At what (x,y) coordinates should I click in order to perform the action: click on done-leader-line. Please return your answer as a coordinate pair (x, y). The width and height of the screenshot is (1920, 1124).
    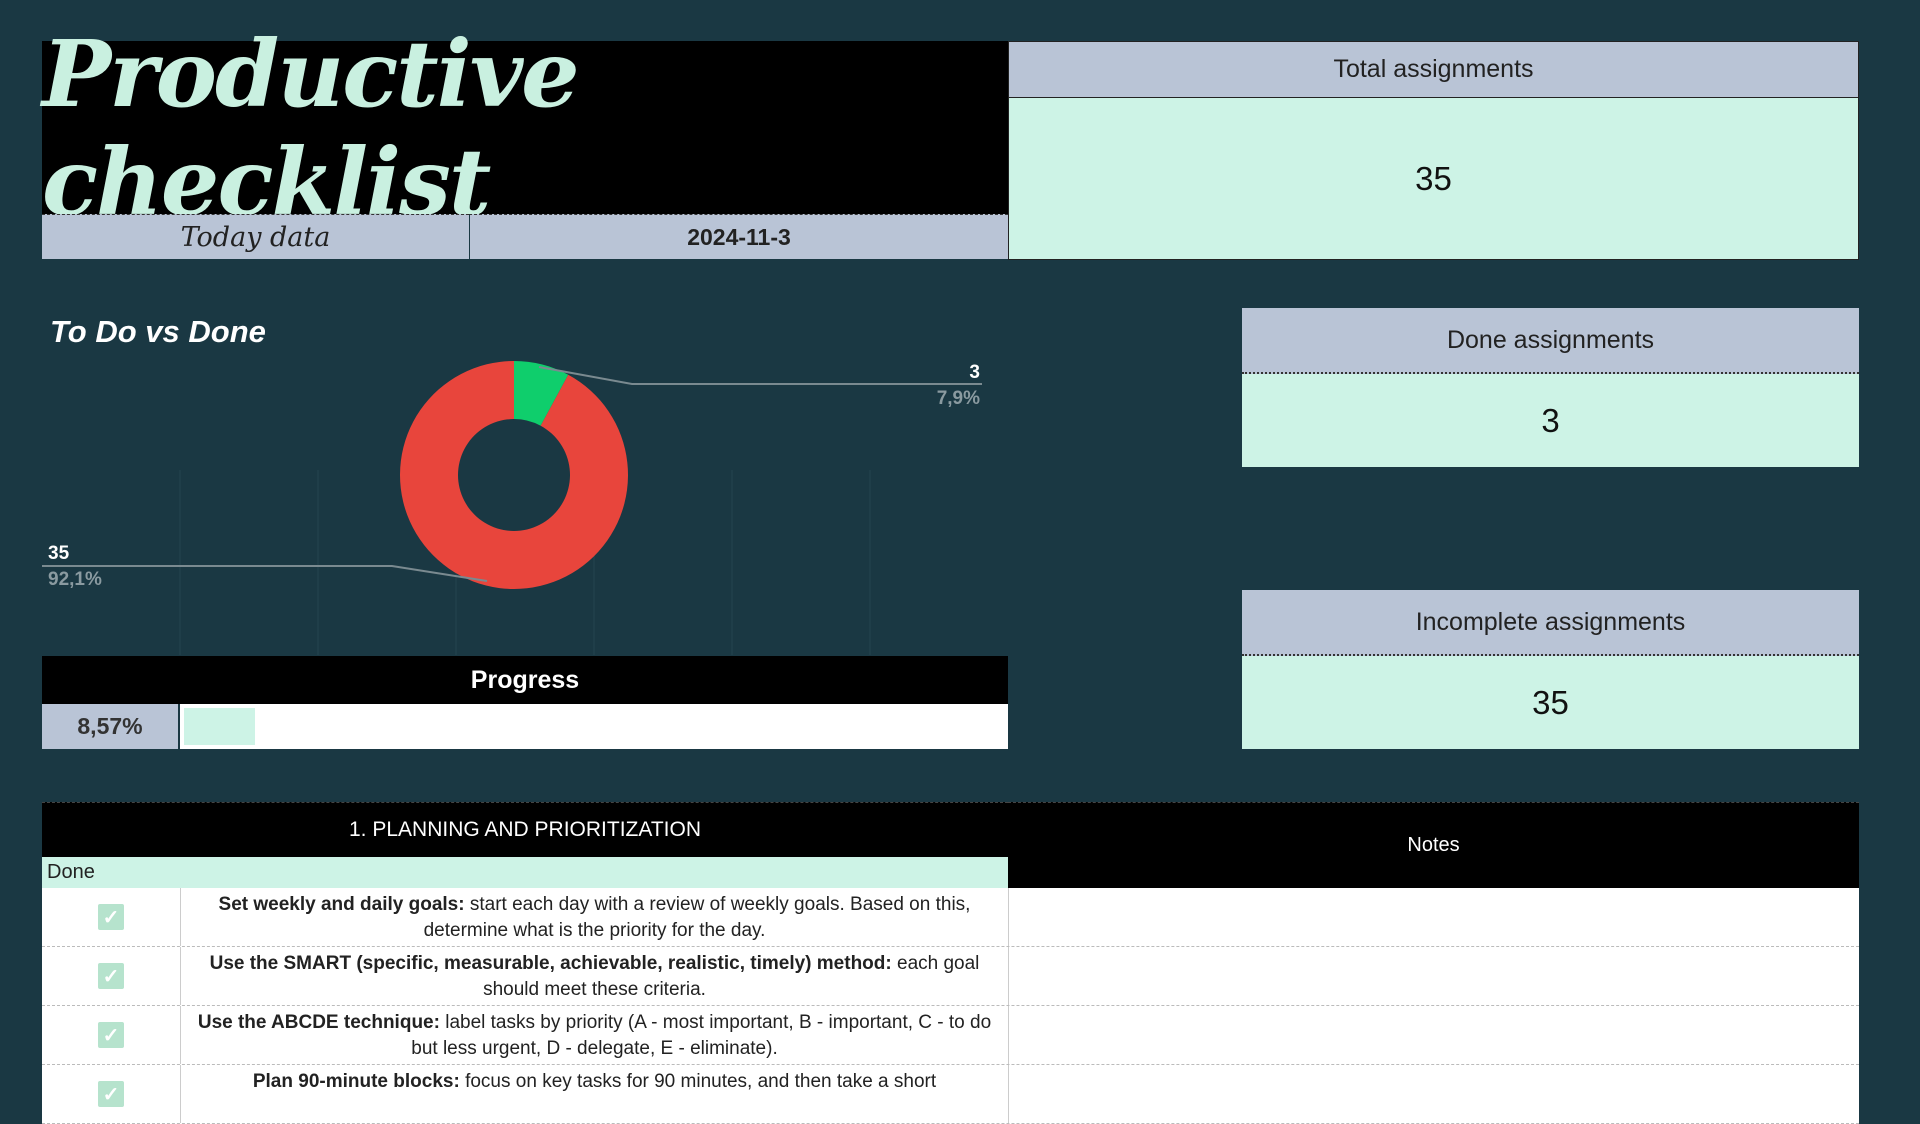
    Looking at the image, I should click on (760, 375).